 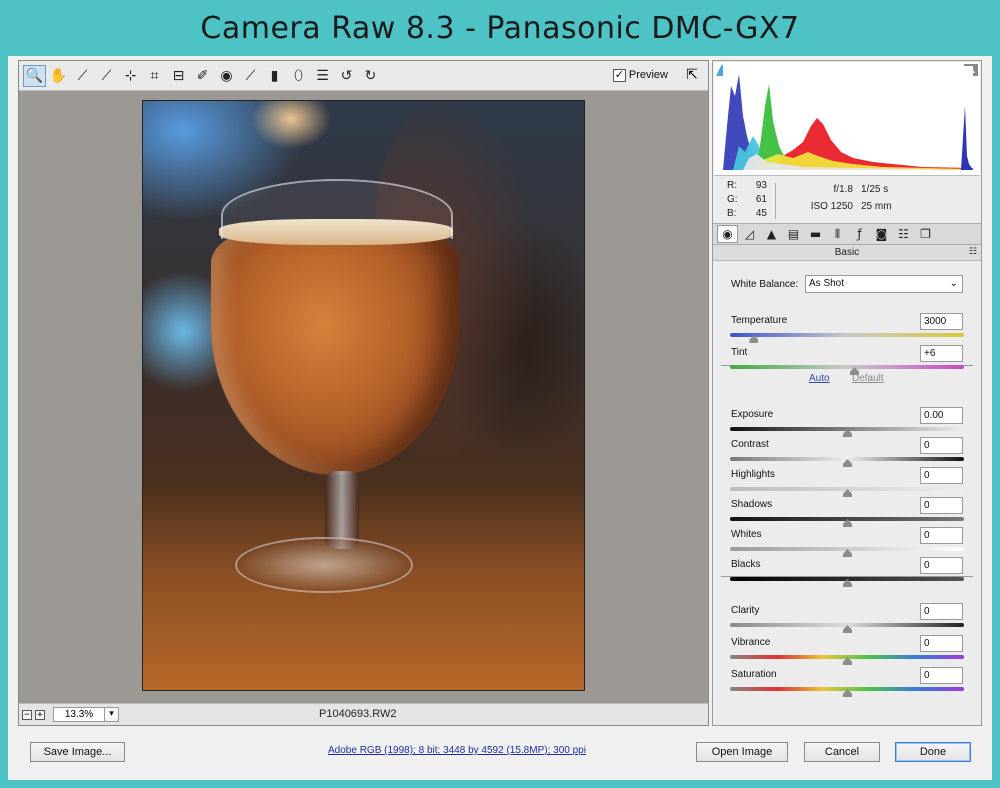 I want to click on basic-icon: ◉, so click(x=727, y=234).